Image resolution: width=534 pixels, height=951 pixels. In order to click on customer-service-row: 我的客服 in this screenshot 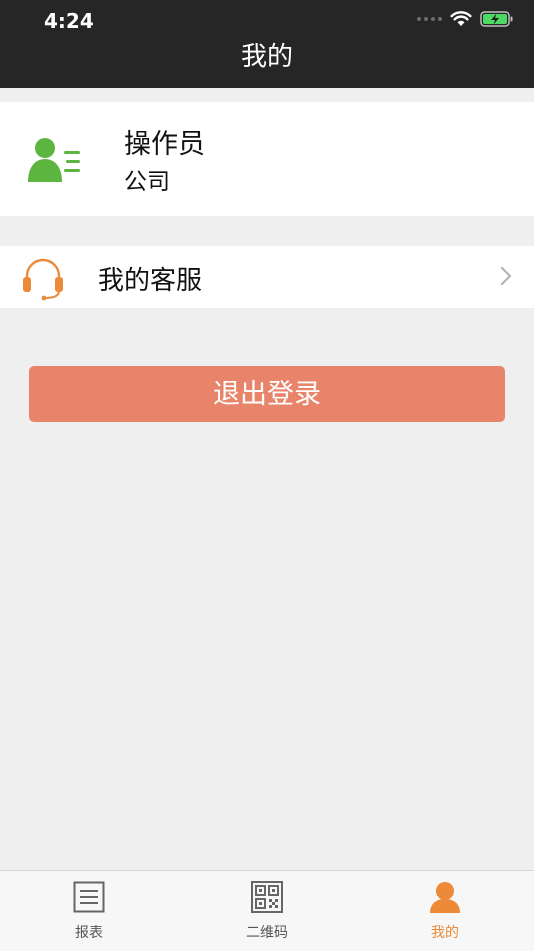, I will do `click(267, 277)`.